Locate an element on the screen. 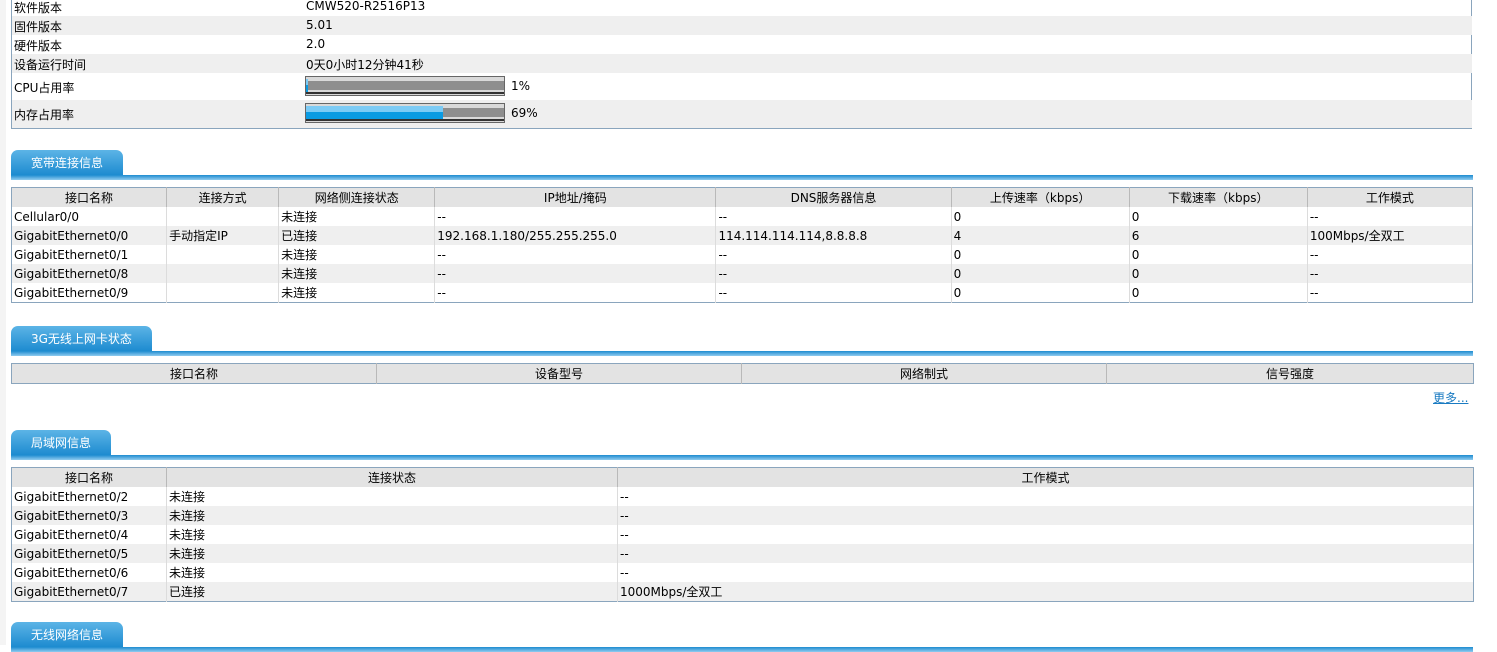  column-header: 上传速率（kbps） is located at coordinates (1040, 197).